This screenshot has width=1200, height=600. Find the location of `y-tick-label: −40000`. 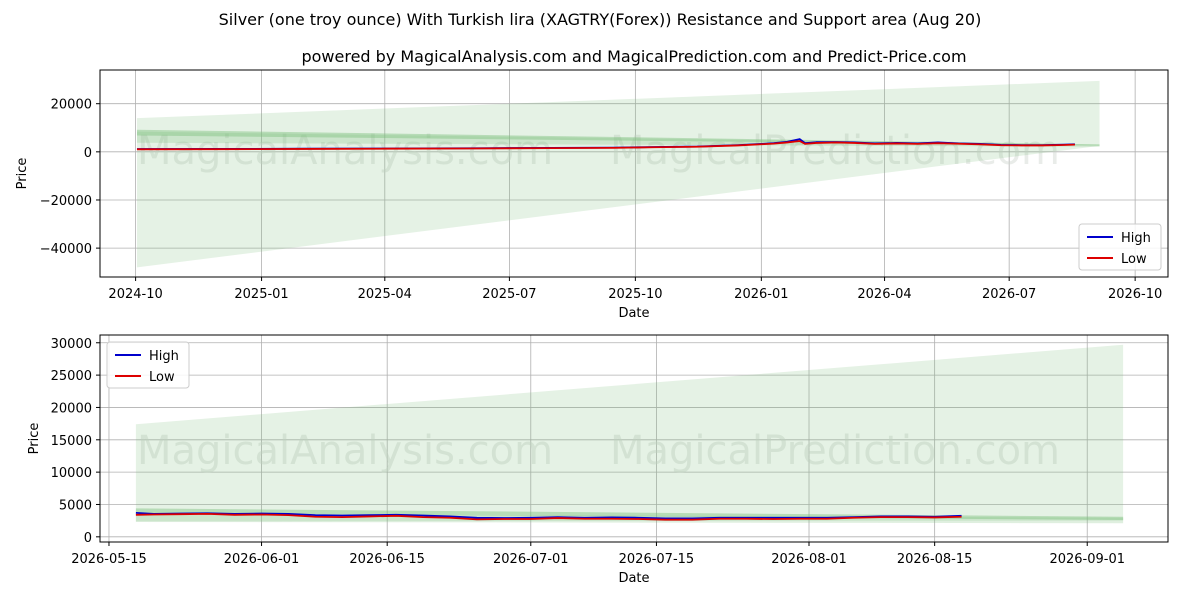

y-tick-label: −40000 is located at coordinates (66, 249).